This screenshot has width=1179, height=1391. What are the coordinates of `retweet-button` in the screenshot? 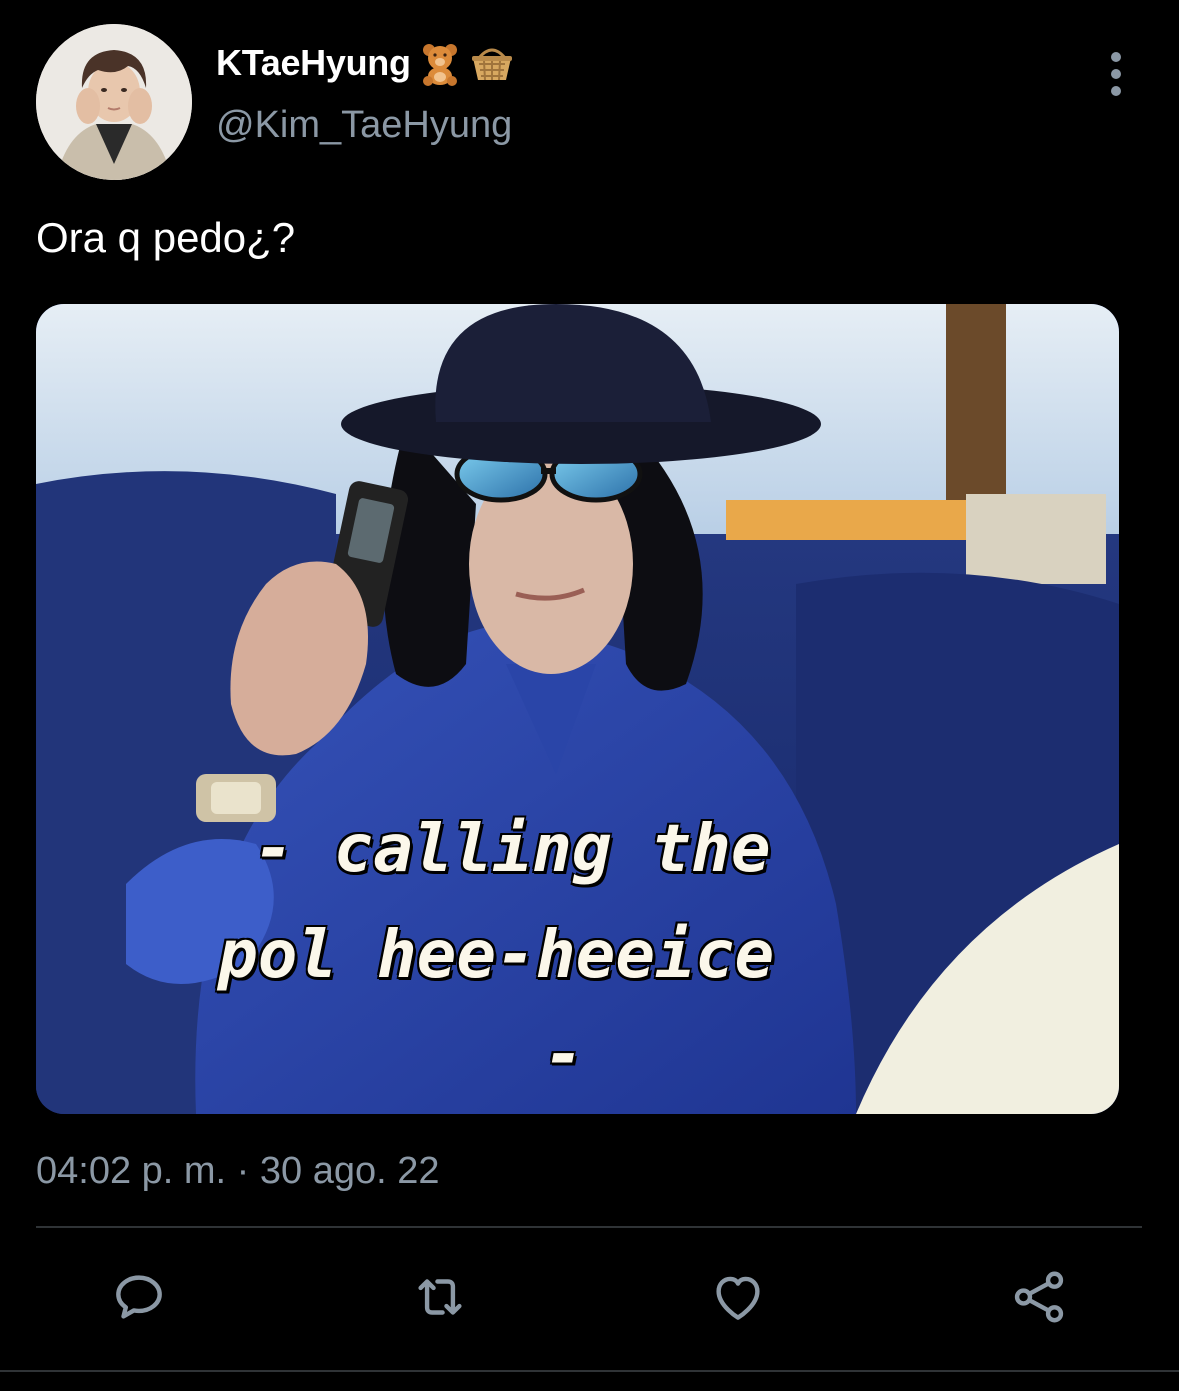 It's located at (440, 1297).